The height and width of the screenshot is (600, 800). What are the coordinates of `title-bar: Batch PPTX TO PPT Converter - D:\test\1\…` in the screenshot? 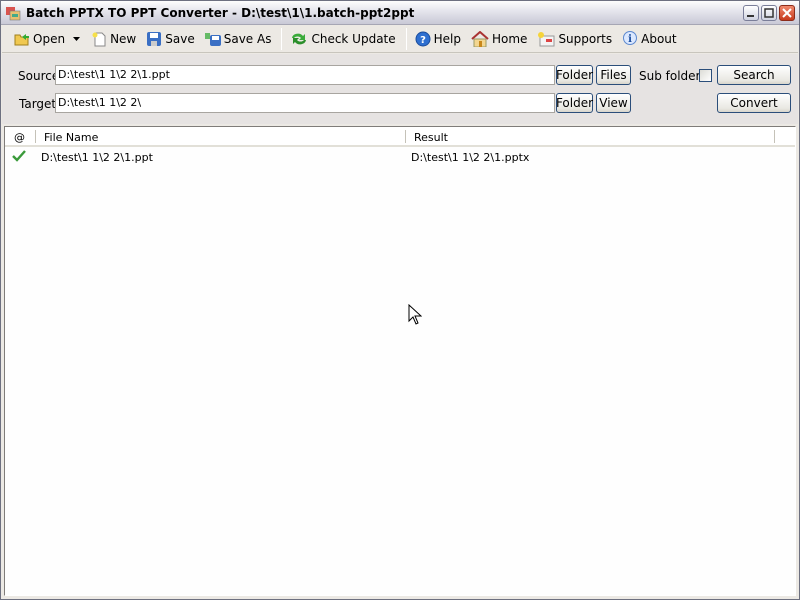 It's located at (400, 13).